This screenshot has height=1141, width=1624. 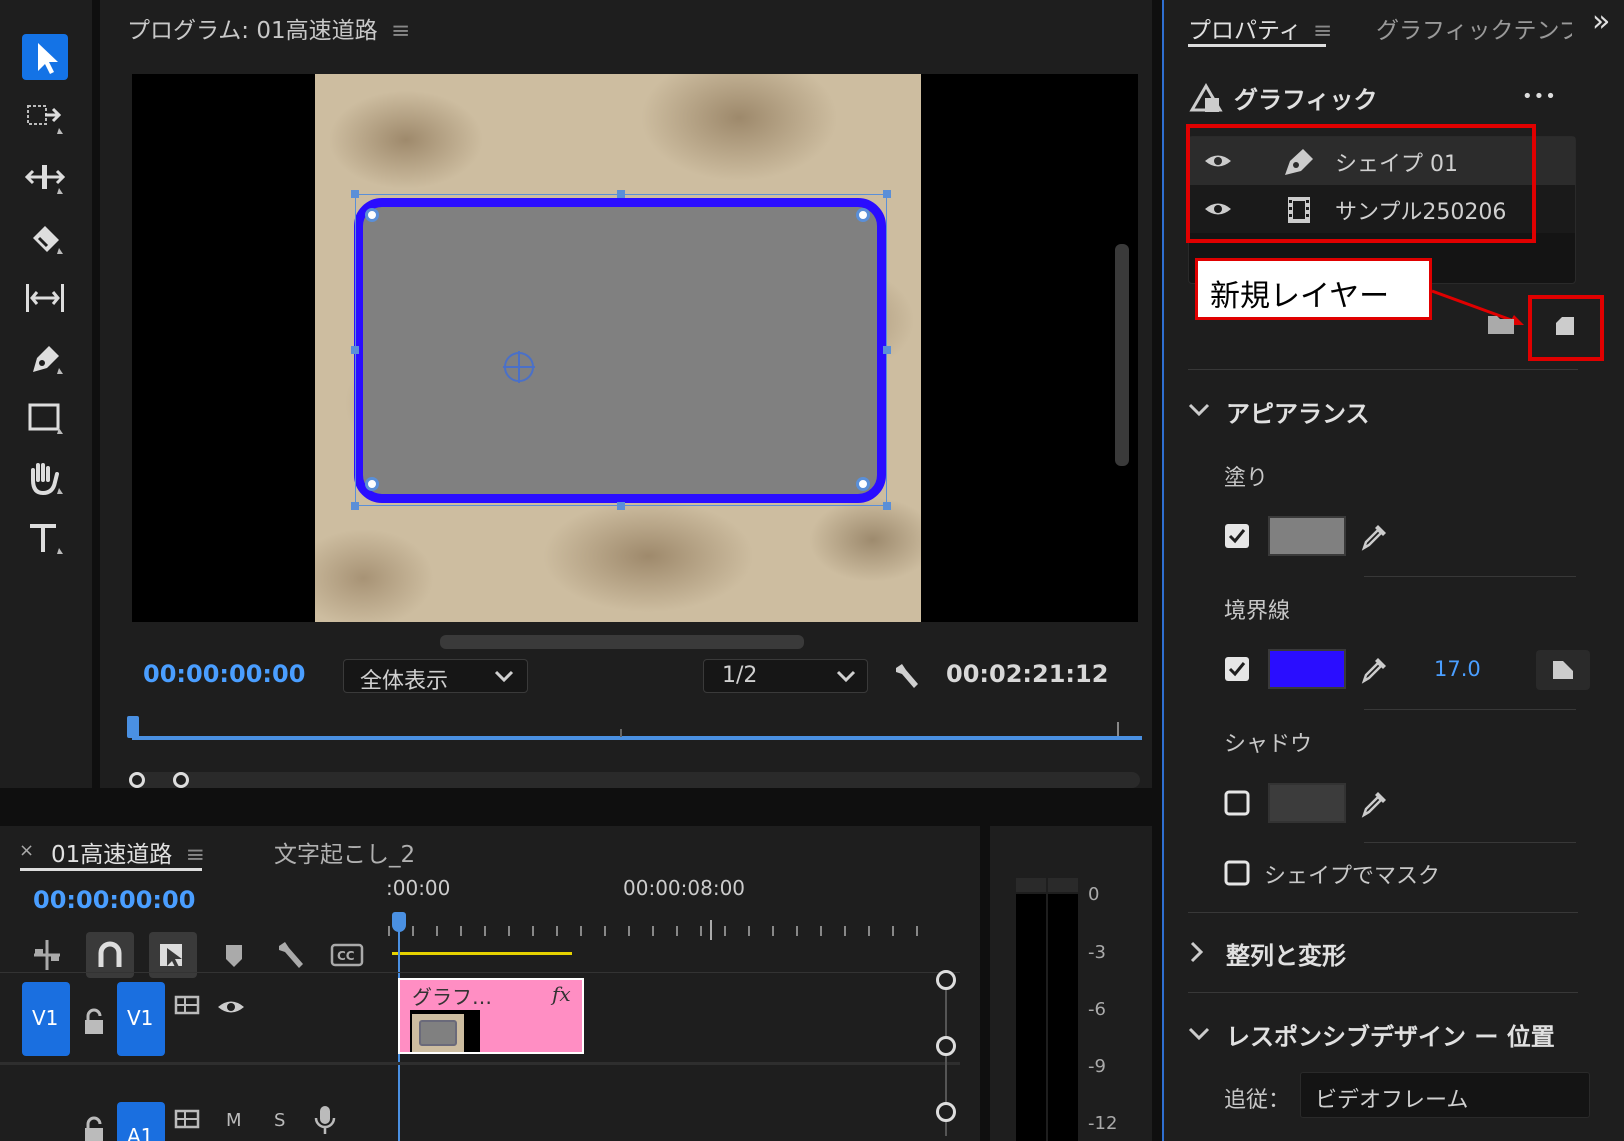 What do you see at coordinates (1286, 953) in the screenshot?
I see `align-transform-title: 整列と変形` at bounding box center [1286, 953].